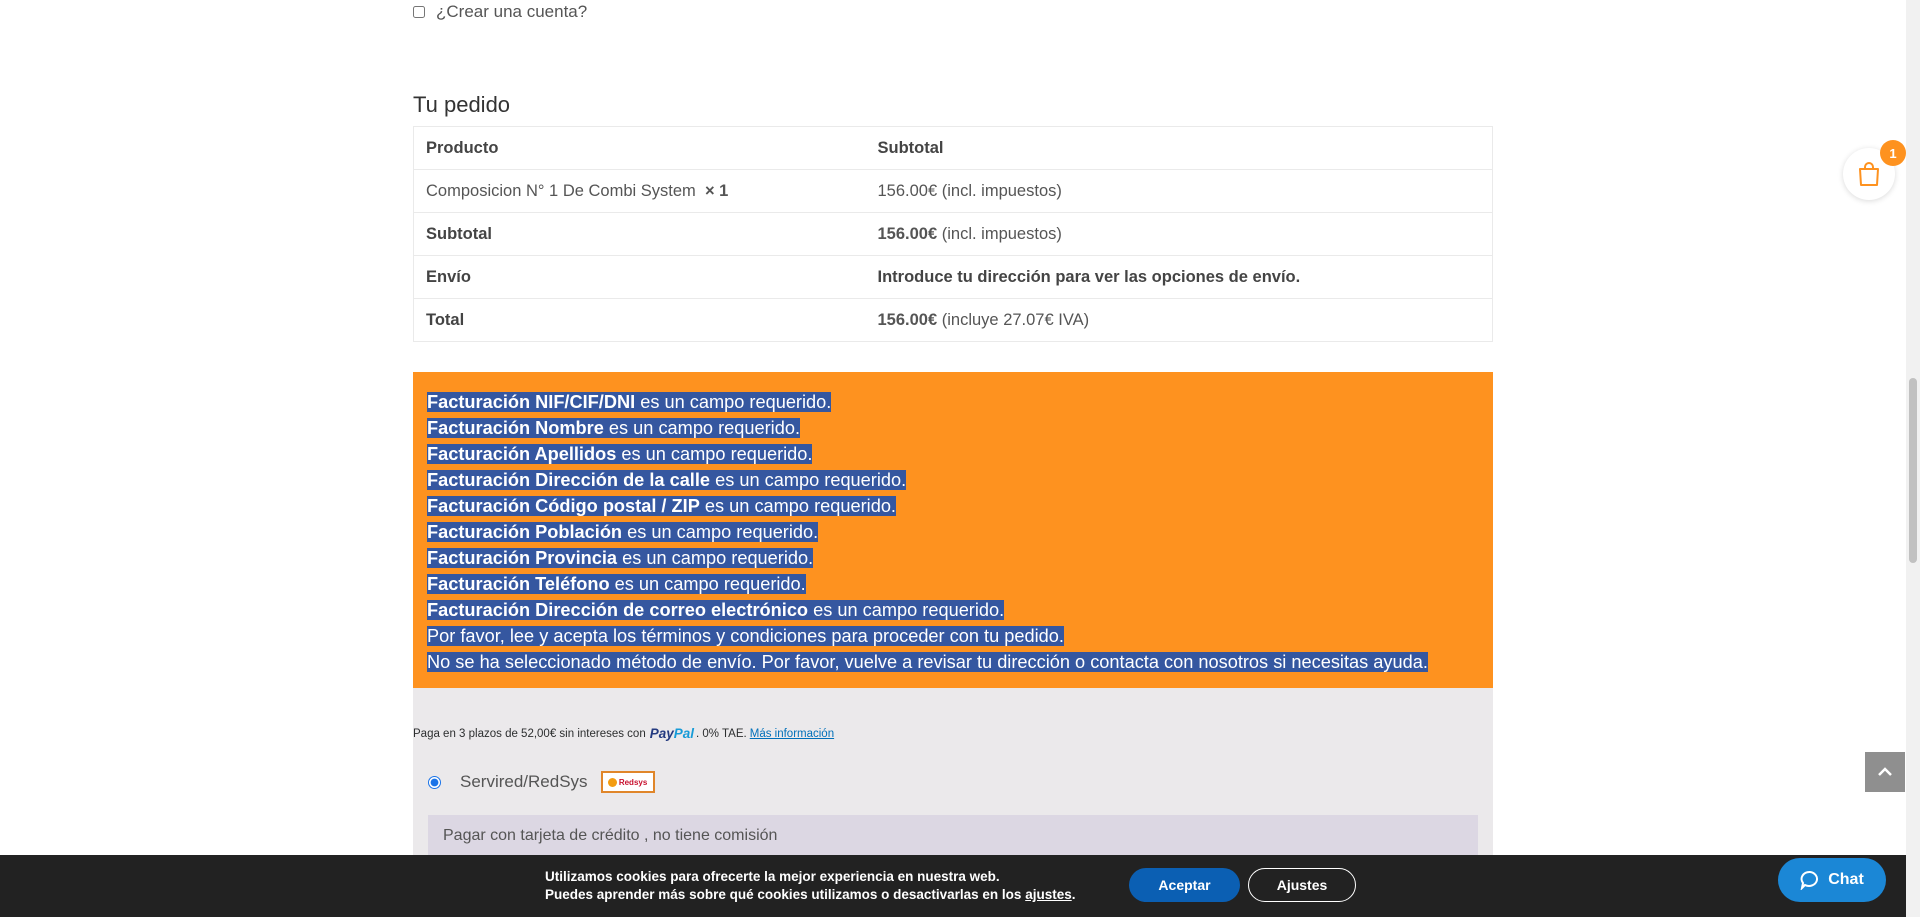  What do you see at coordinates (910, 147) in the screenshot?
I see `header-subtotal: Subtotal` at bounding box center [910, 147].